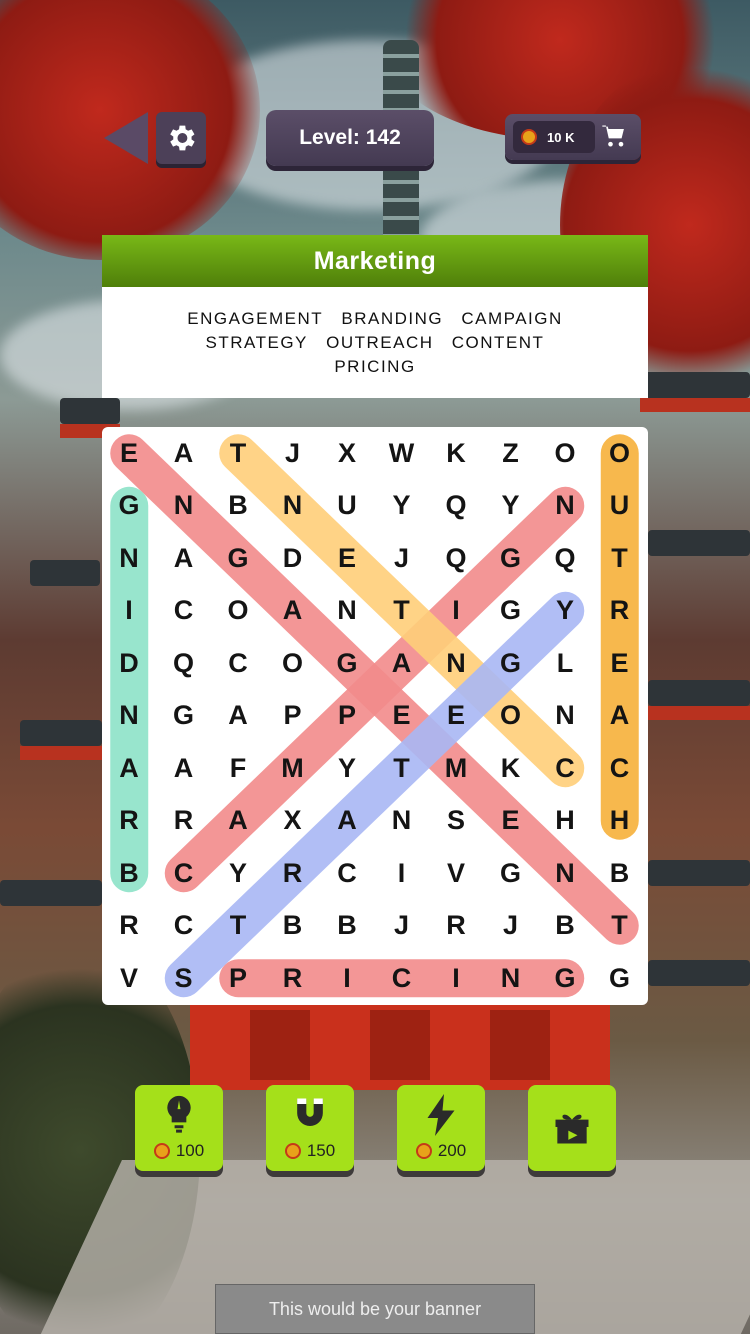  I want to click on grid-cell: X, so click(293, 821).